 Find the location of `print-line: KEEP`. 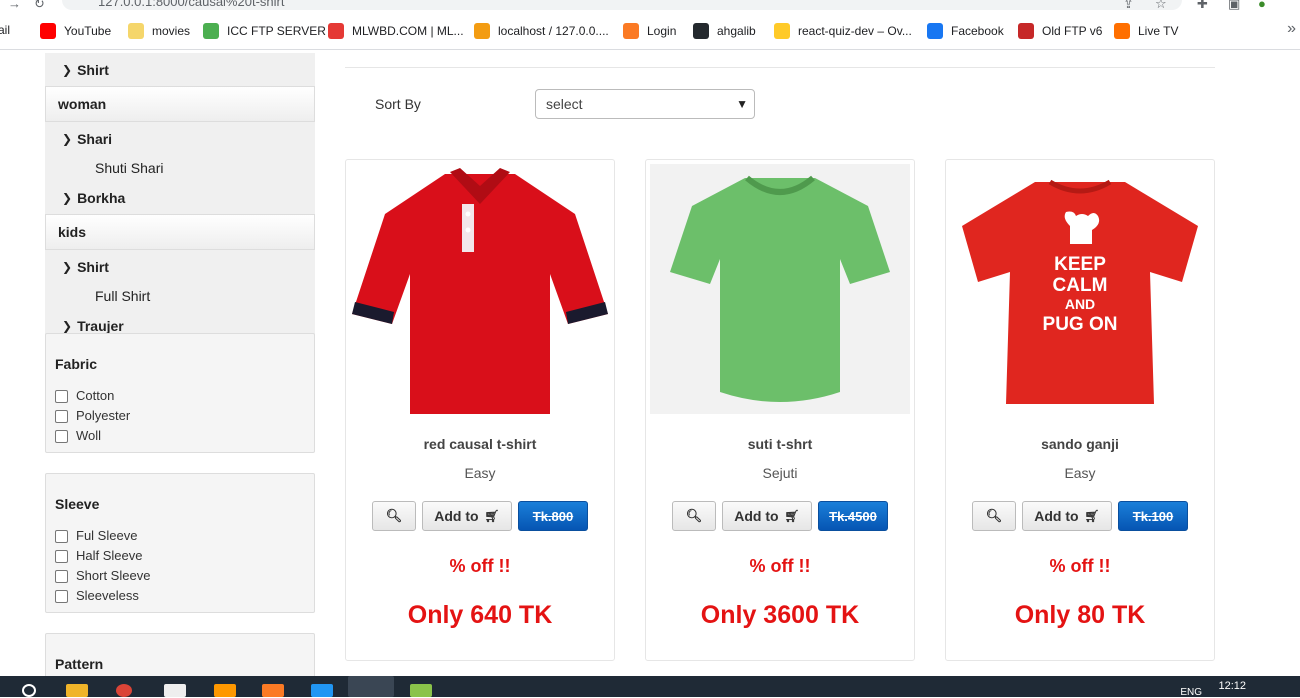

print-line: KEEP is located at coordinates (1080, 264).